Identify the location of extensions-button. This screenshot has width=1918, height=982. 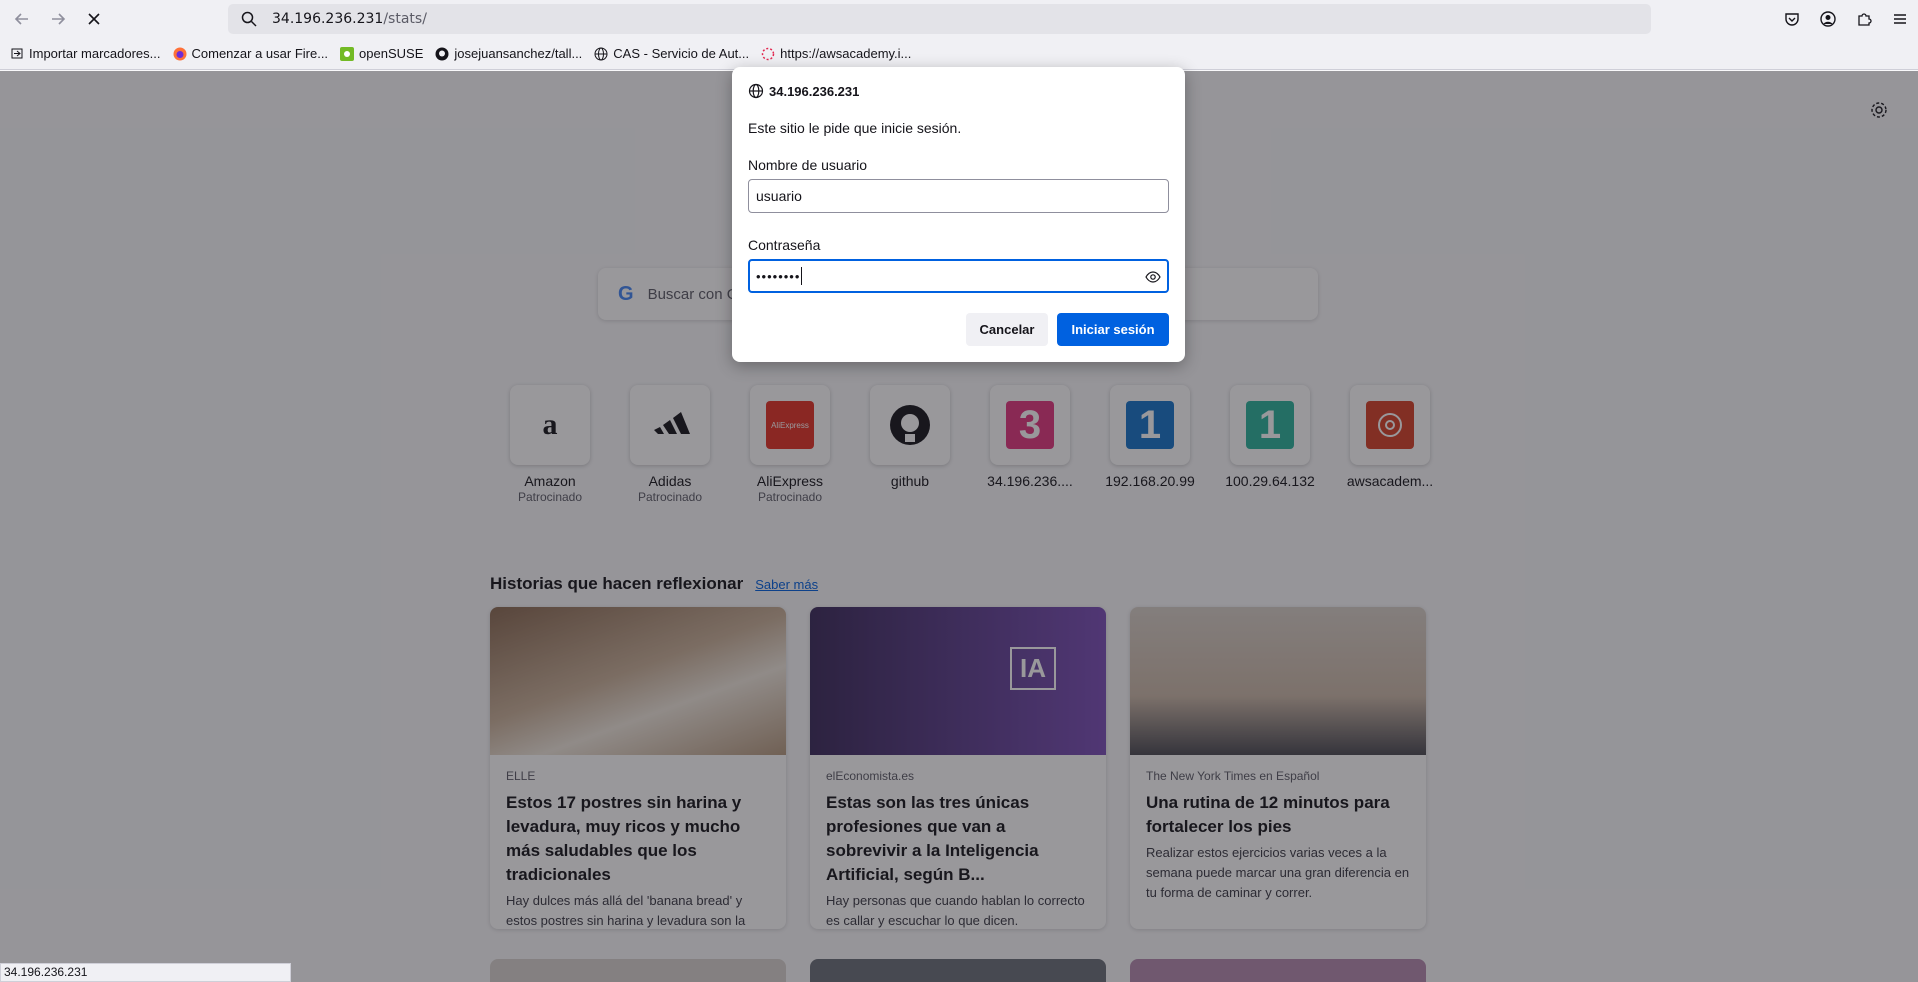
(1864, 19).